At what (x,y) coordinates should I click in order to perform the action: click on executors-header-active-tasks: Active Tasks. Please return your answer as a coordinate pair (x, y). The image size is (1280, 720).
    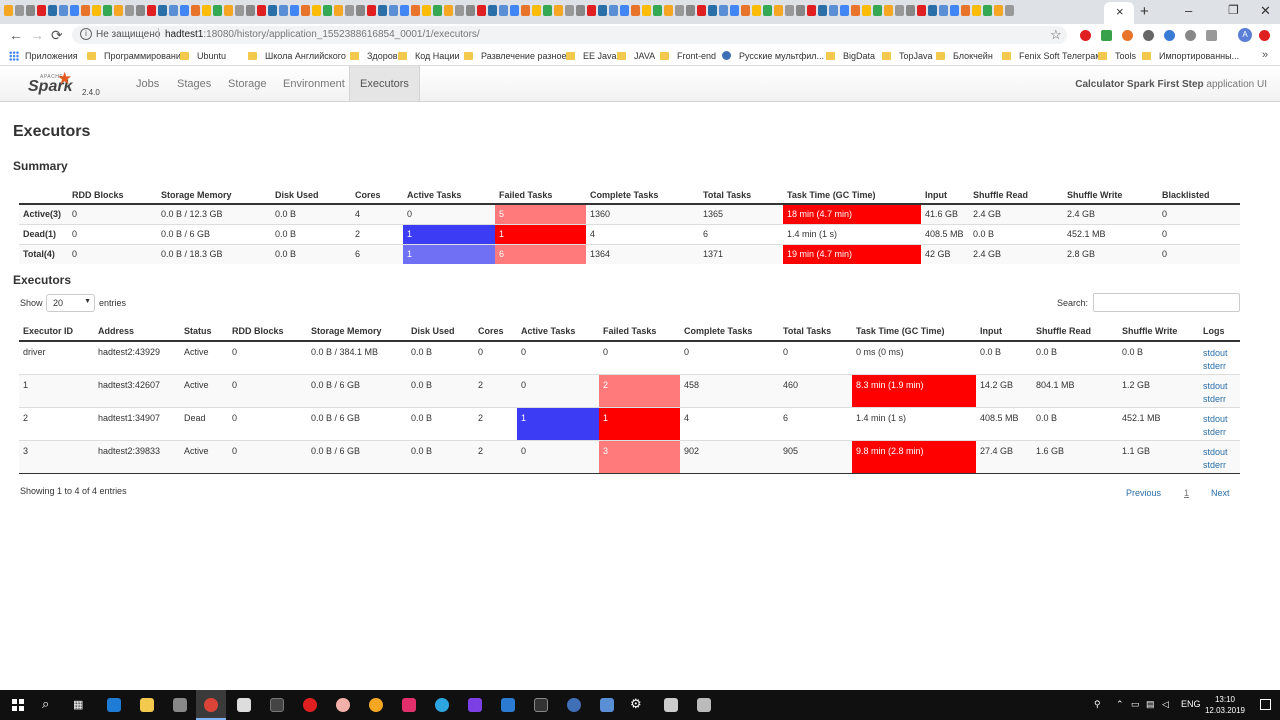
    Looking at the image, I should click on (558, 332).